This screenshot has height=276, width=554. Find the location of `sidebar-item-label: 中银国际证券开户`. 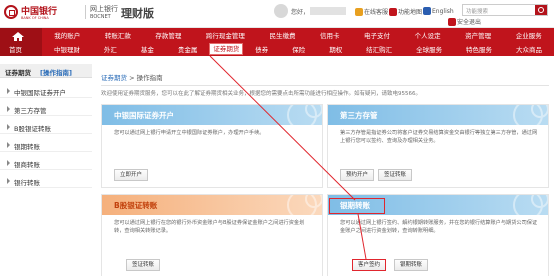

sidebar-item-label: 中银国际证券开户 is located at coordinates (40, 93).